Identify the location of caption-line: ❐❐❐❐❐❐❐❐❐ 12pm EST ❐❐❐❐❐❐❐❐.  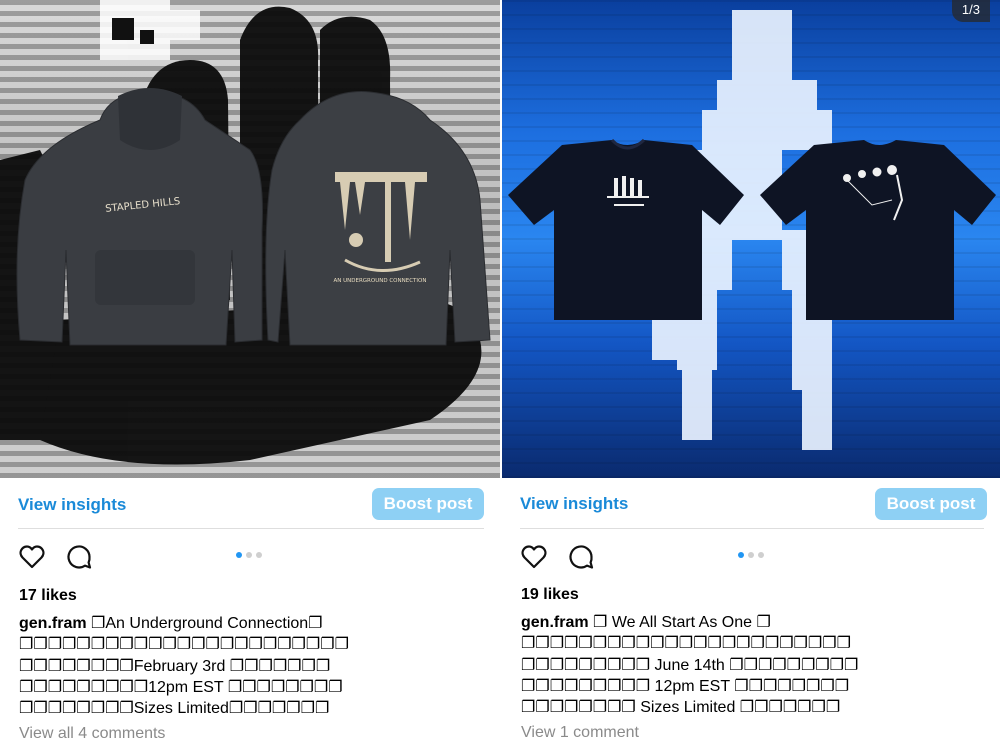
(685, 686).